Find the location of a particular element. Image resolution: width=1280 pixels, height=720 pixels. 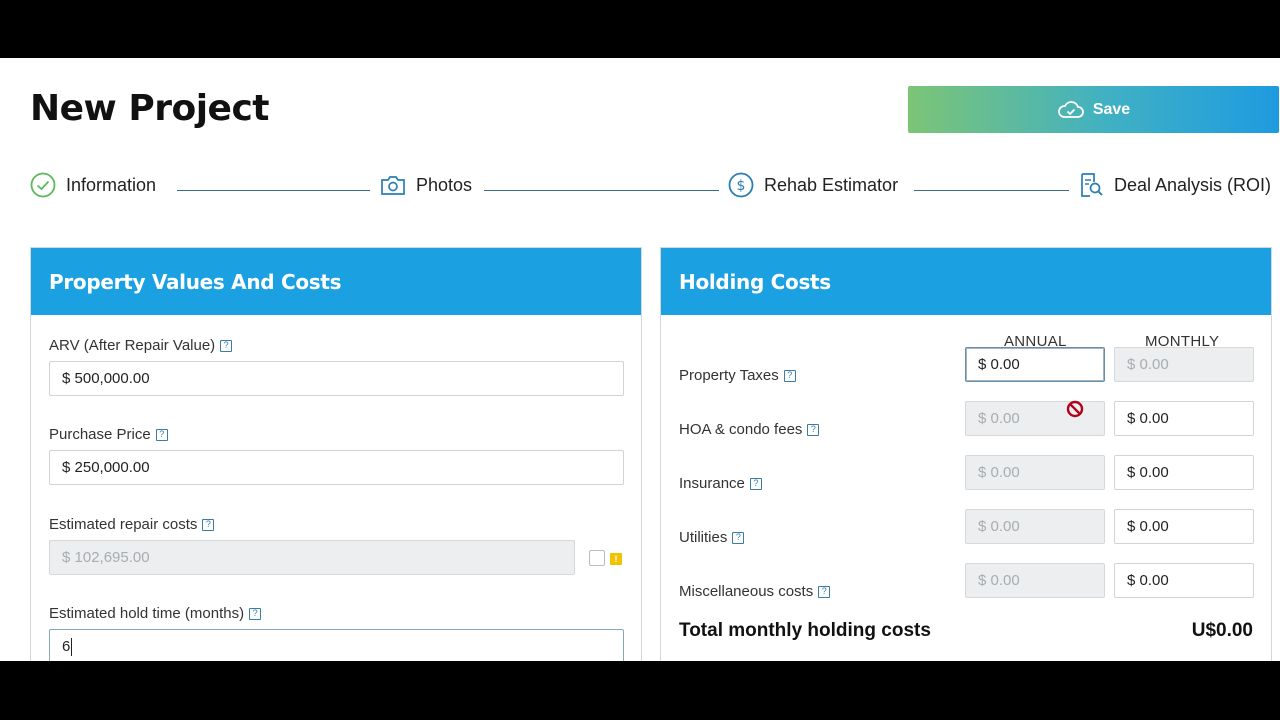

step-label: Deal Analysis (ROI) is located at coordinates (1193, 184).